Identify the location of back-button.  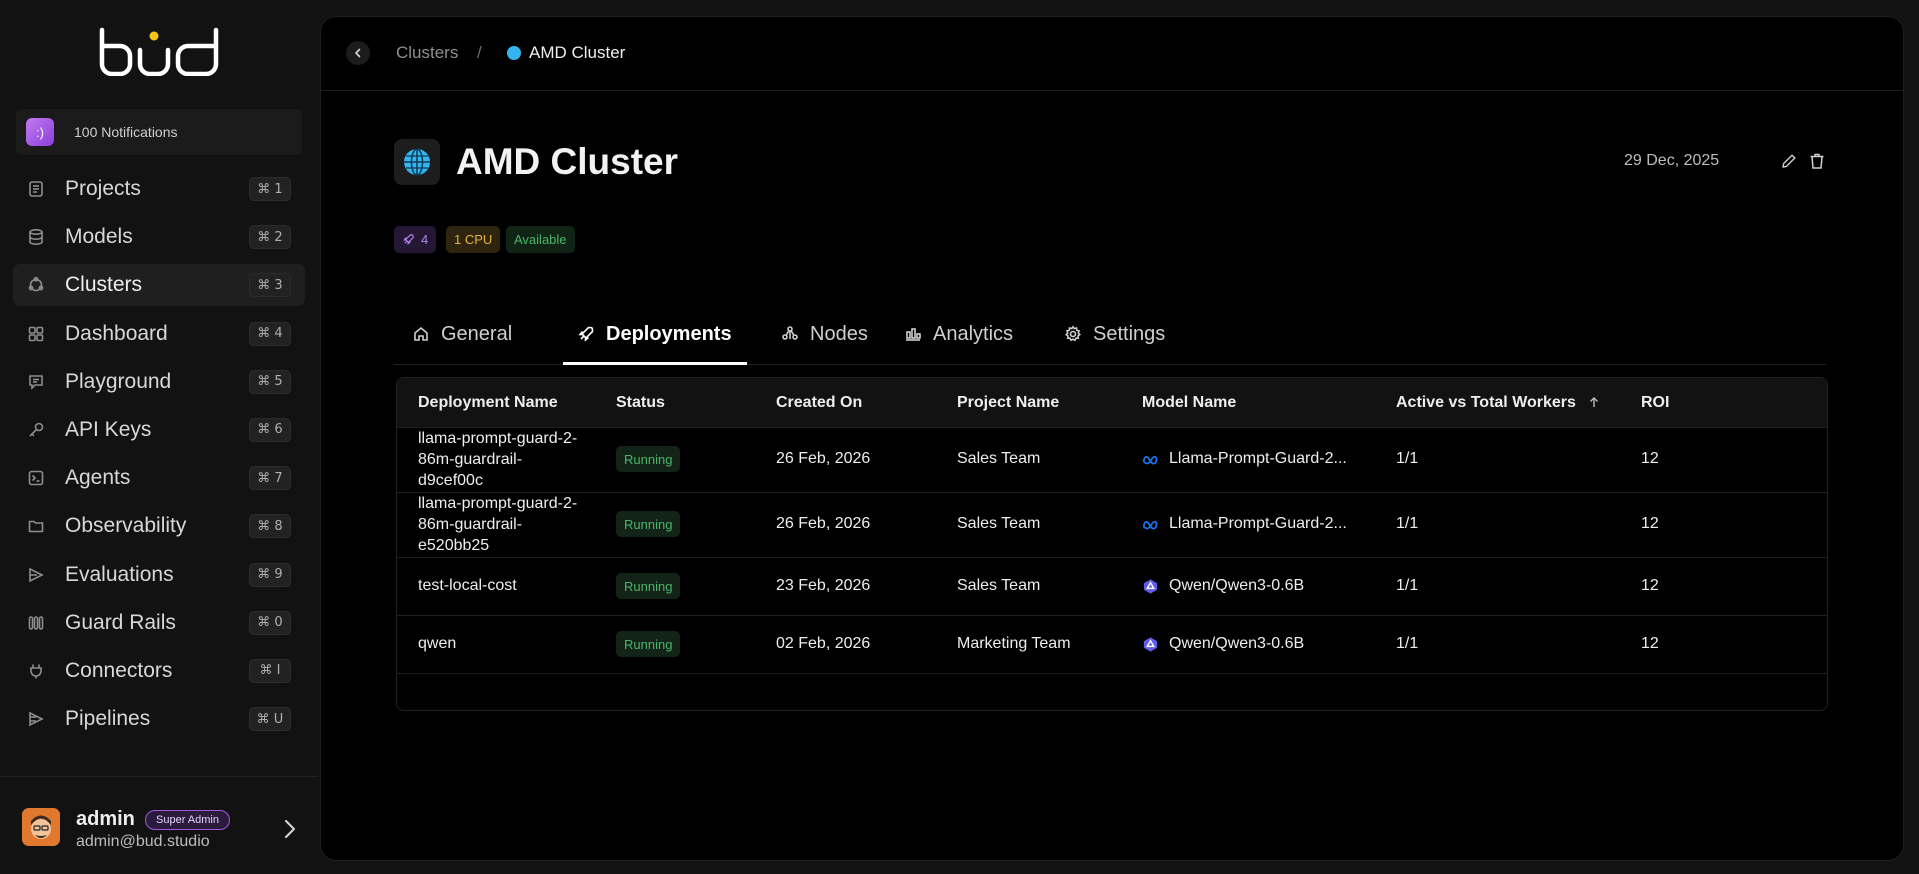
(358, 53).